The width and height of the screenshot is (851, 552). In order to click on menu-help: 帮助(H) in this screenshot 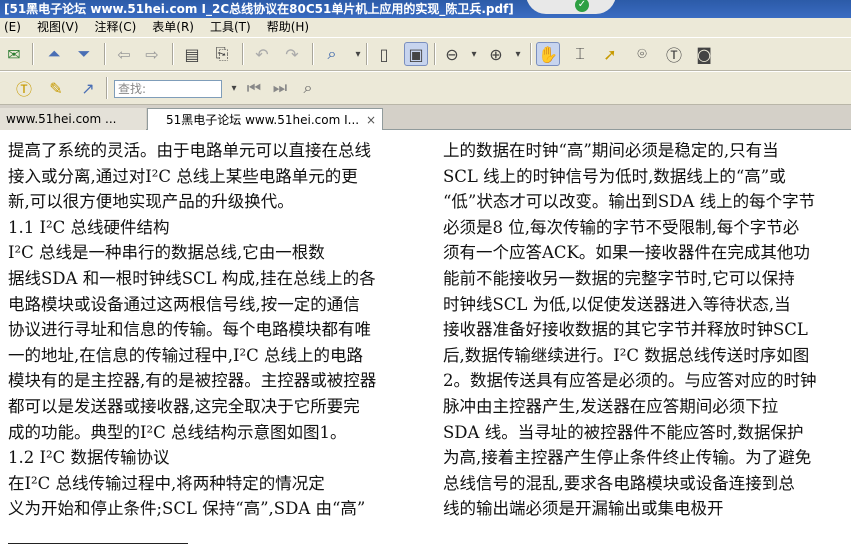, I will do `click(288, 27)`.